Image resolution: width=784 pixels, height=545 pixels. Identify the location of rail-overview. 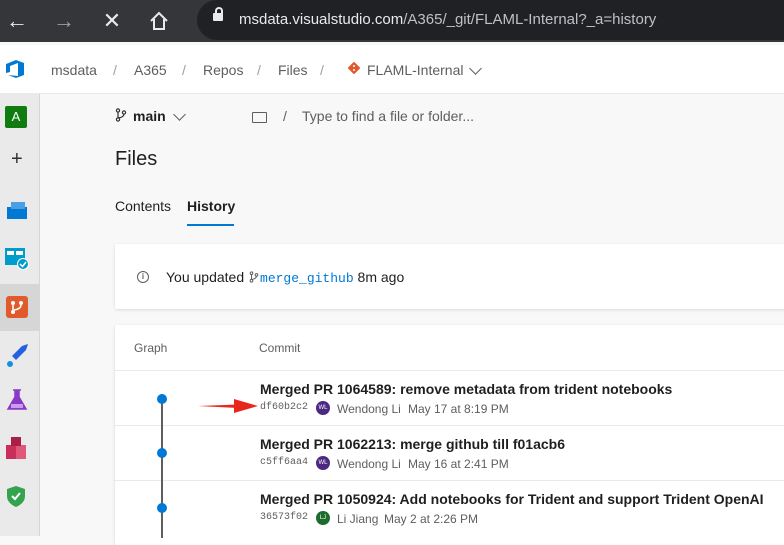
(19, 210).